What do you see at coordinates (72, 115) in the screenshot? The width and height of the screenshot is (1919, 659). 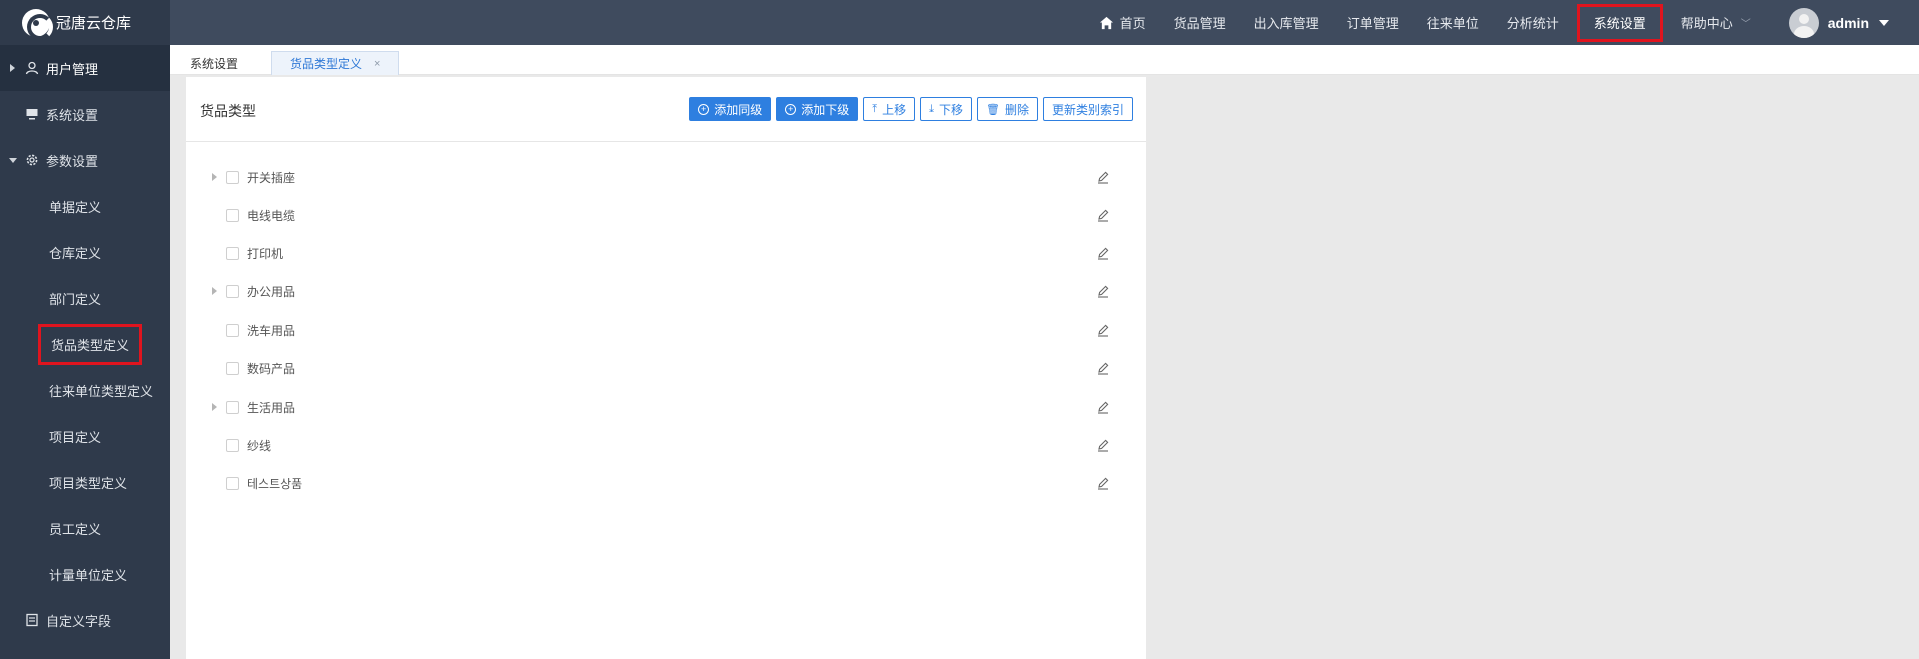 I see `sidebar-item-label: 系统设置` at bounding box center [72, 115].